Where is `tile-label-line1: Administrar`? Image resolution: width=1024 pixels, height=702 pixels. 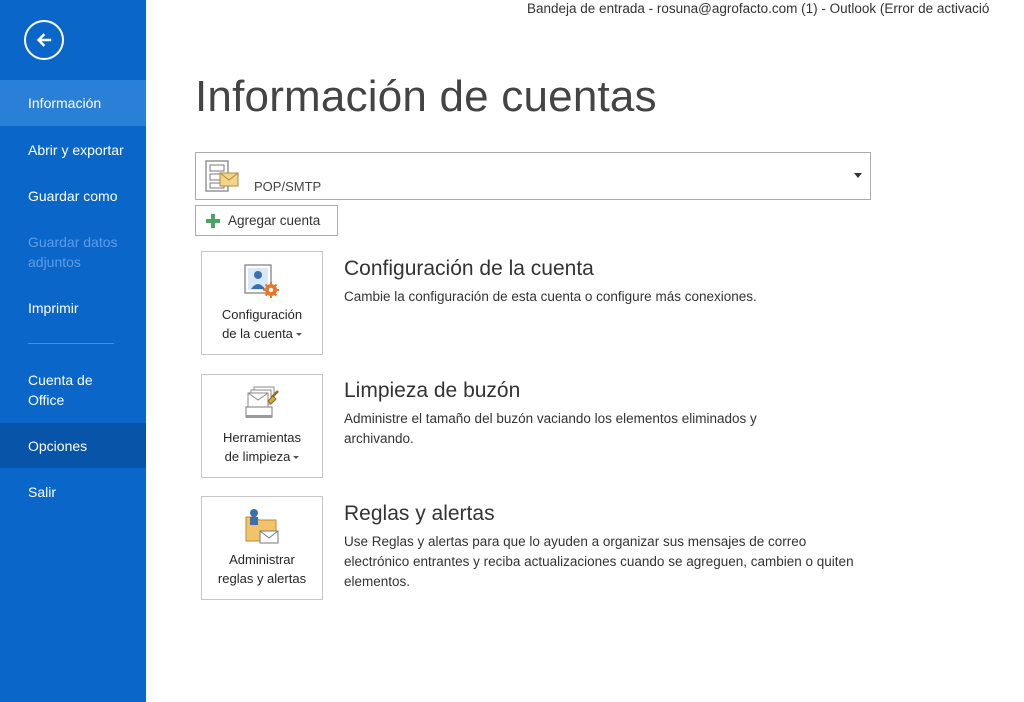
tile-label-line1: Administrar is located at coordinates (262, 559).